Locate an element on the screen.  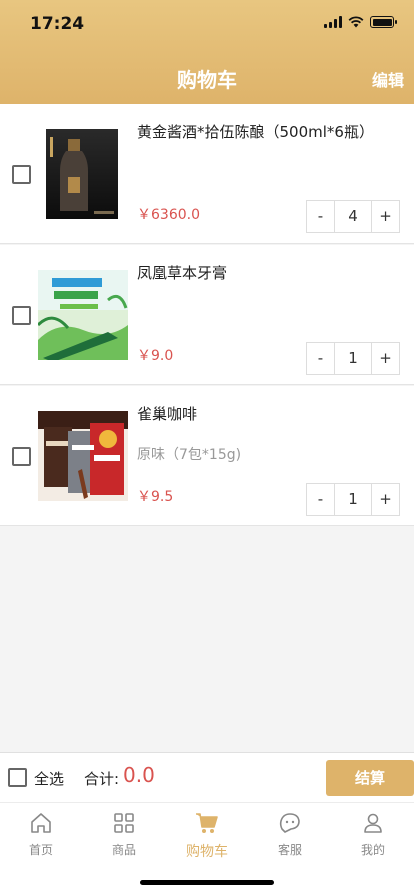
product-price: ￥9.5 is located at coordinates (155, 497).